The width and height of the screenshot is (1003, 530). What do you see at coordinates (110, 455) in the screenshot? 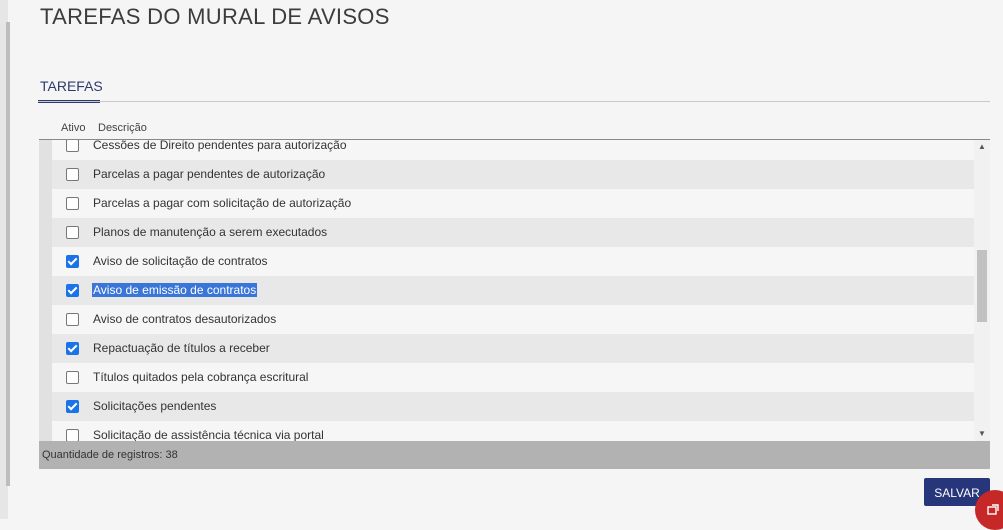
I see `record-count: Quantidade de registros: 38` at bounding box center [110, 455].